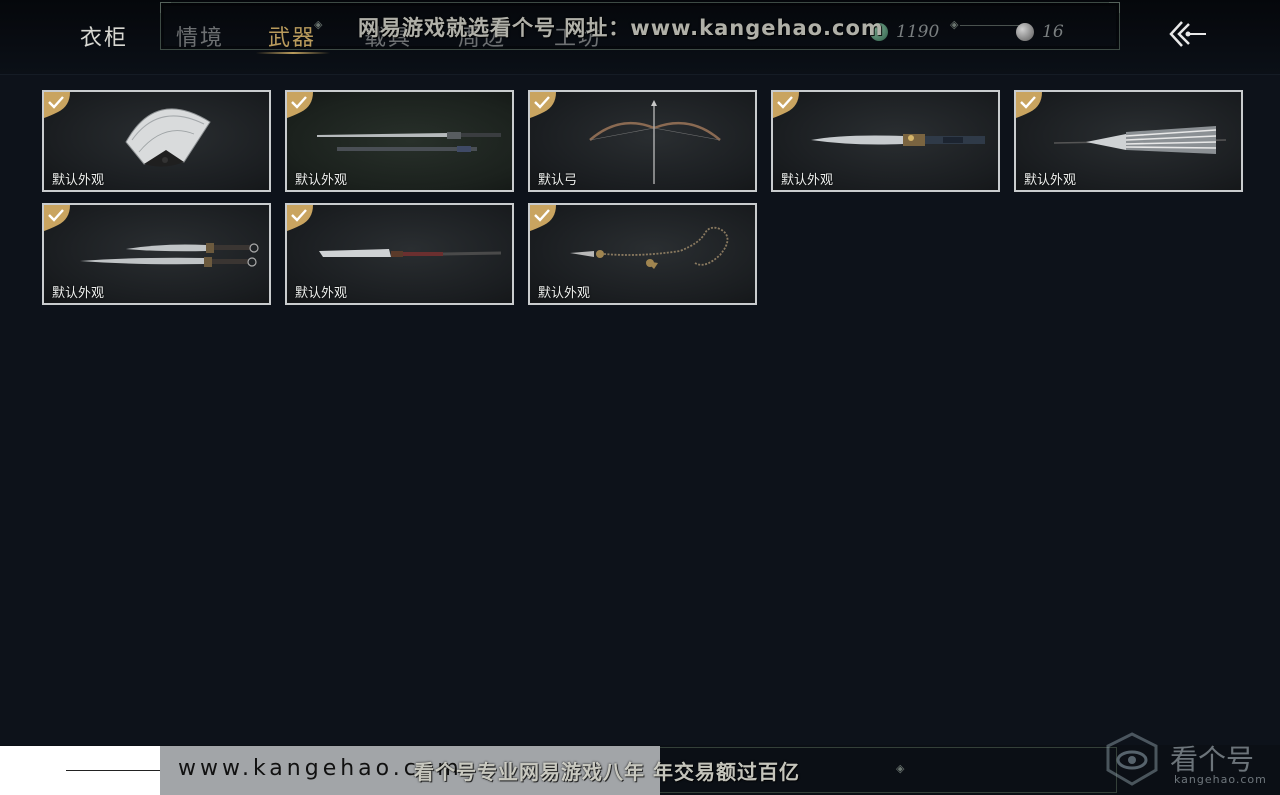  I want to click on silver-currency-value: 16, so click(1053, 32).